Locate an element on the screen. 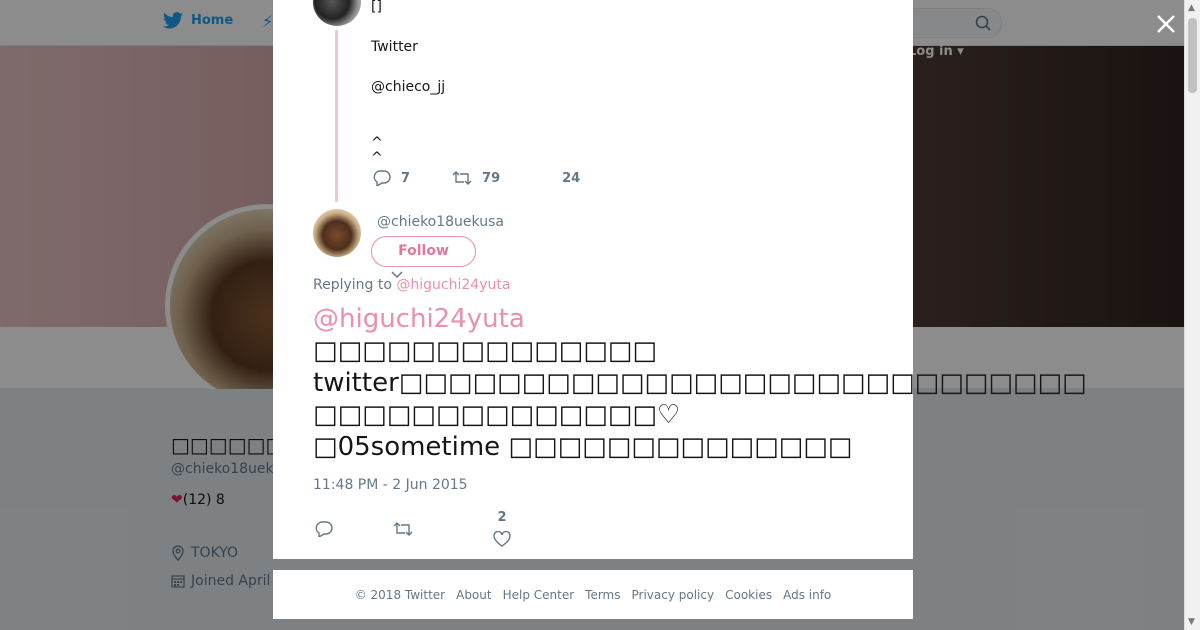 The image size is (1200, 630). previous-tweet-actions: 7 79 24 is located at coordinates (476, 178).